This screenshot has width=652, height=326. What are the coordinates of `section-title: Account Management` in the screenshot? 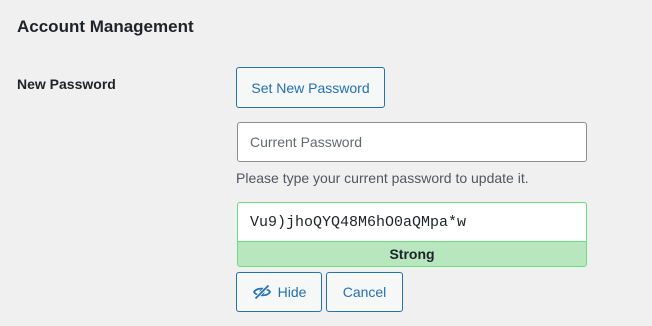 It's located at (105, 26).